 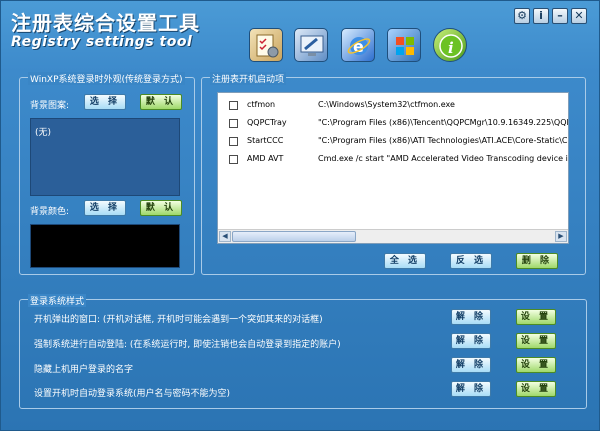 What do you see at coordinates (537, 261) in the screenshot?
I see `delete-button: 删 除` at bounding box center [537, 261].